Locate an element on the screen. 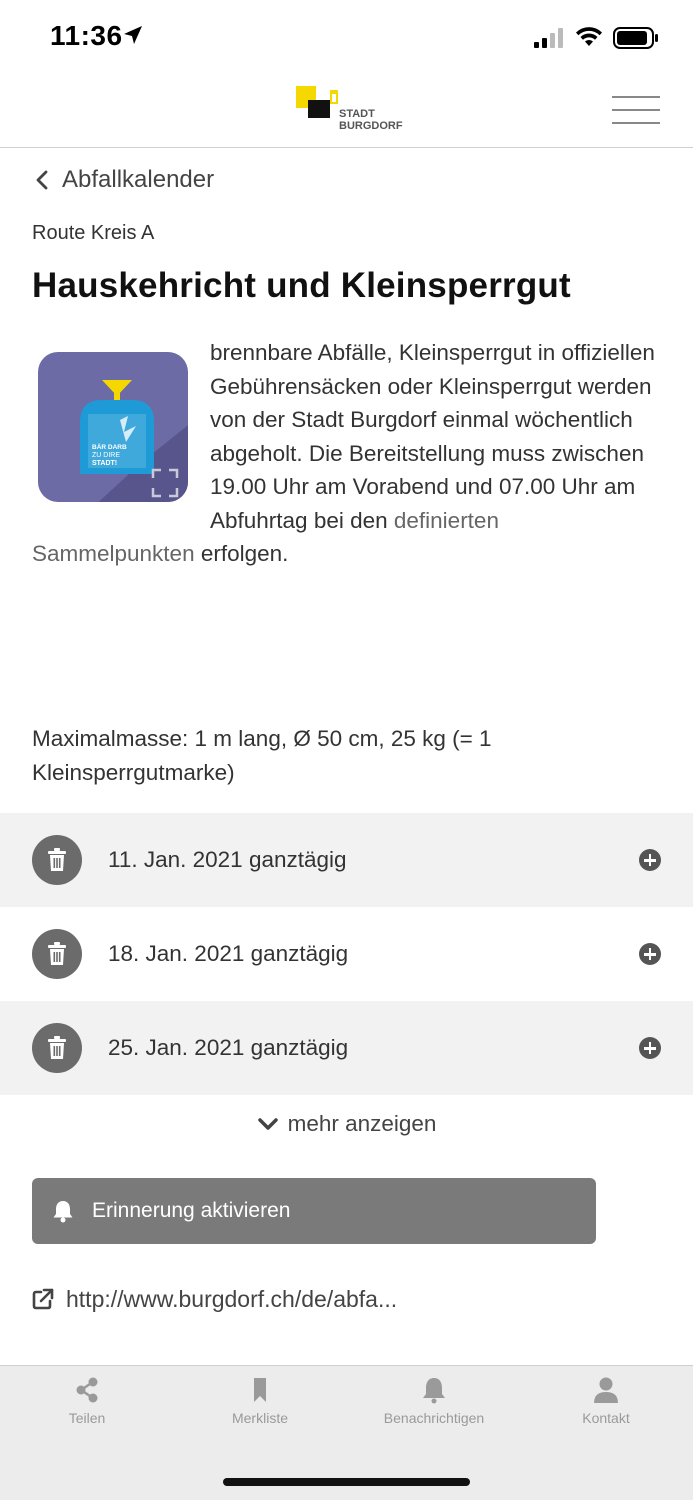 This screenshot has width=693, height=1500. tab-teilen: Teilen is located at coordinates (87, 1406).